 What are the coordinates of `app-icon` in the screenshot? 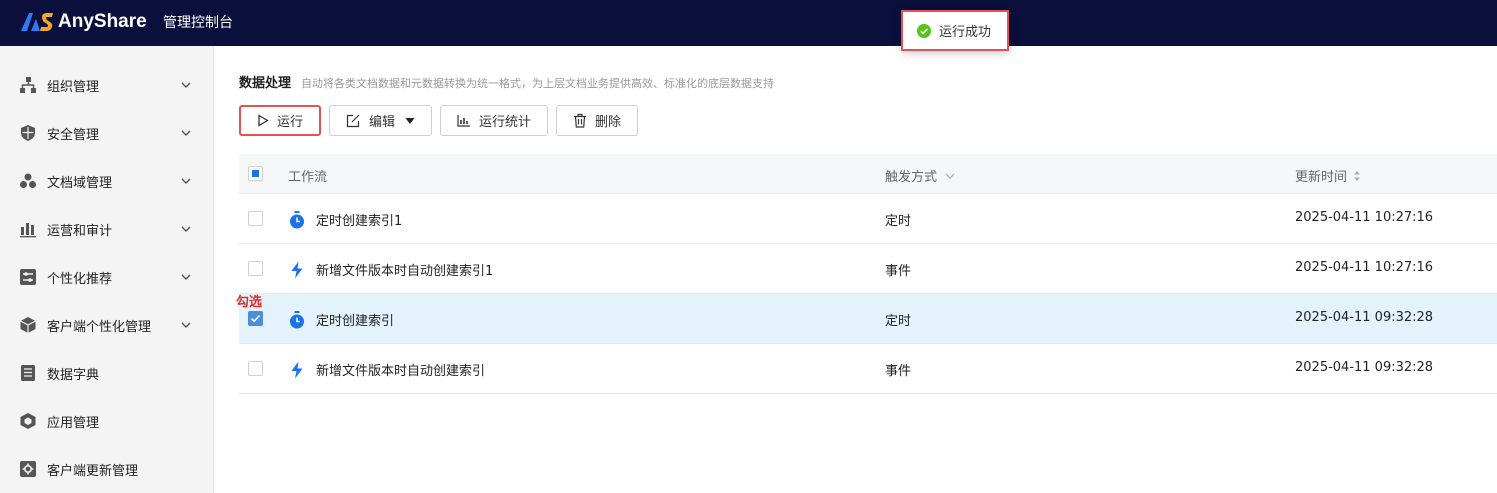 It's located at (28, 421).